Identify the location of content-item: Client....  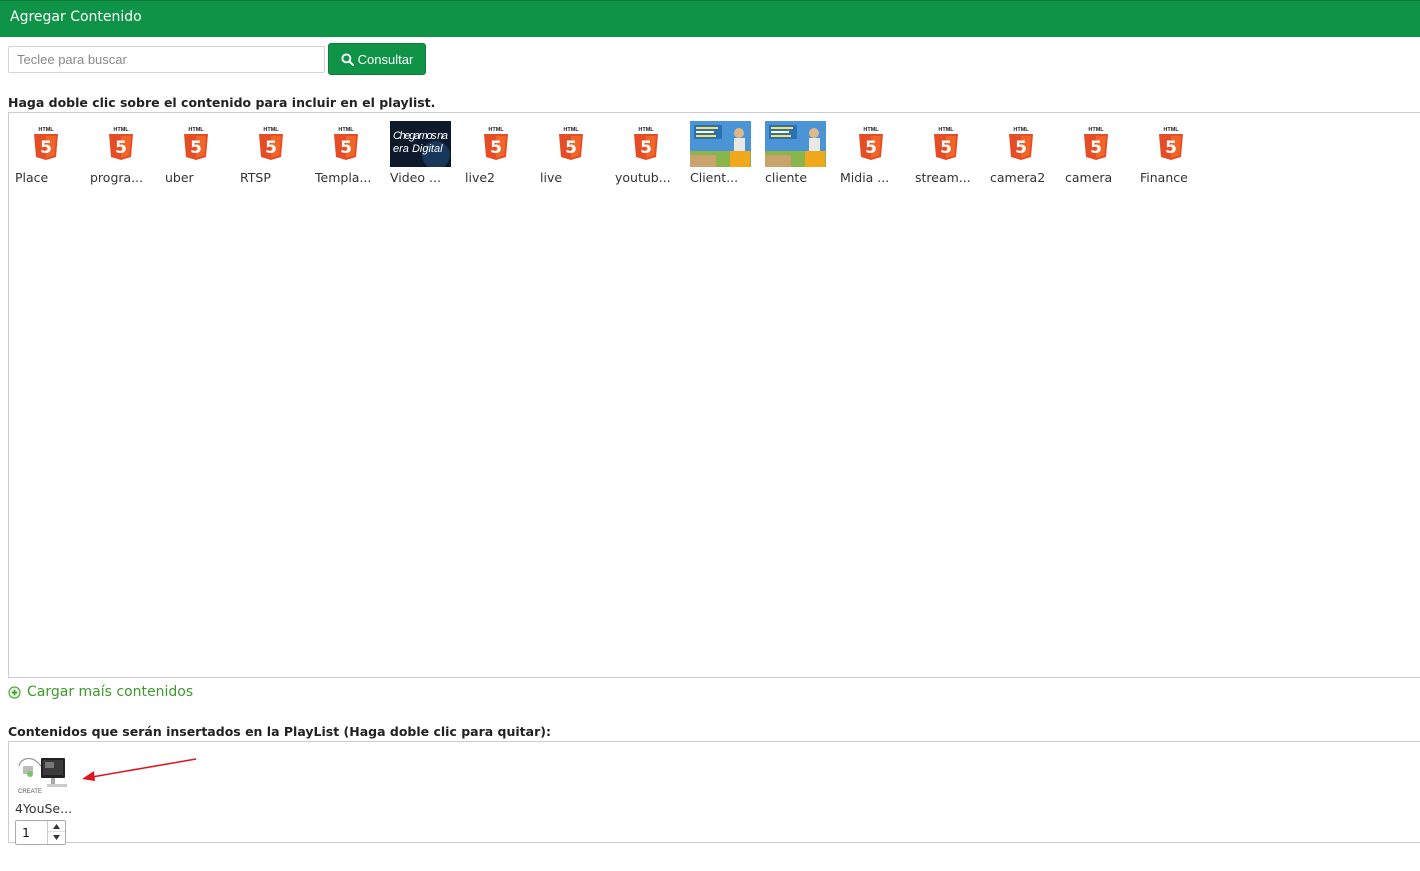
(725, 153).